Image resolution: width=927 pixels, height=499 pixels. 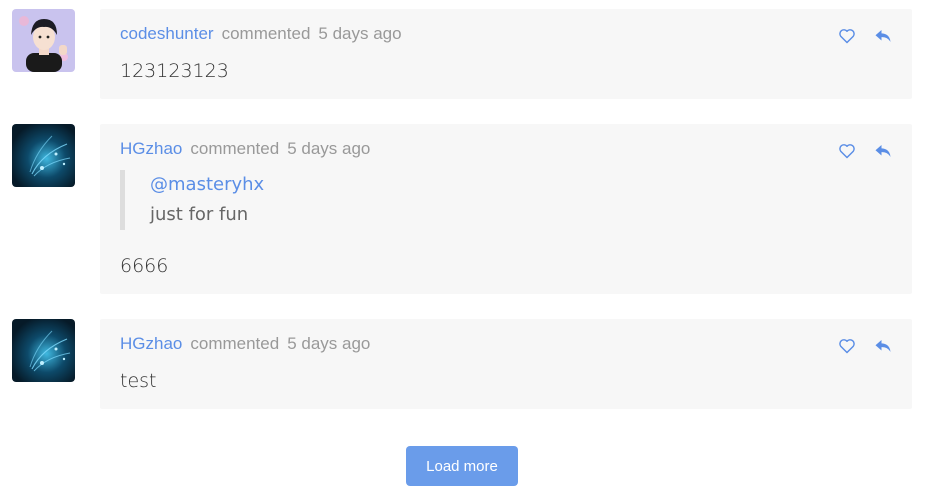 What do you see at coordinates (462, 466) in the screenshot?
I see `load-more-button: Load more` at bounding box center [462, 466].